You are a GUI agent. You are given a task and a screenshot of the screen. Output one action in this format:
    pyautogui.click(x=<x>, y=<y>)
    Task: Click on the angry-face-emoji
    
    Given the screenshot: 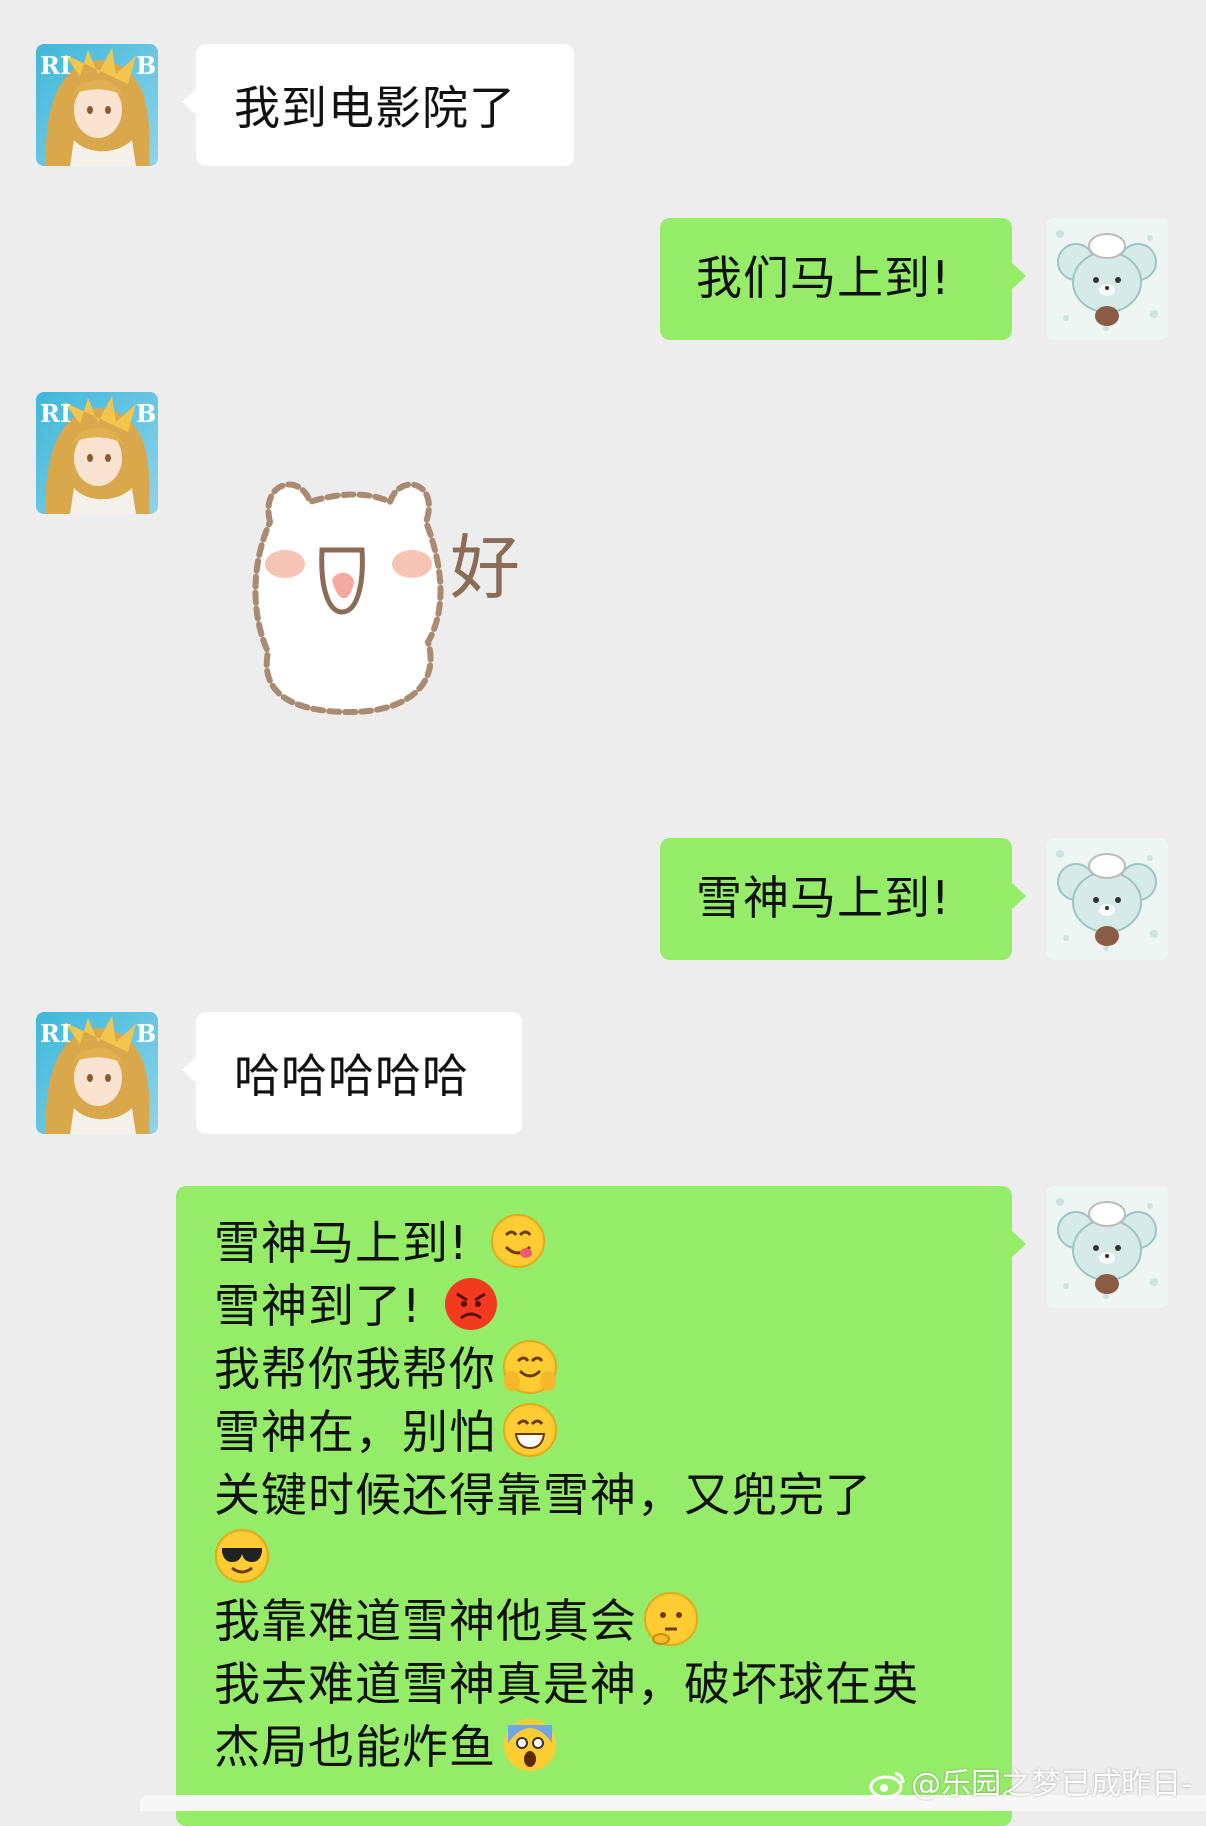 What is the action you would take?
    pyautogui.click(x=471, y=1304)
    